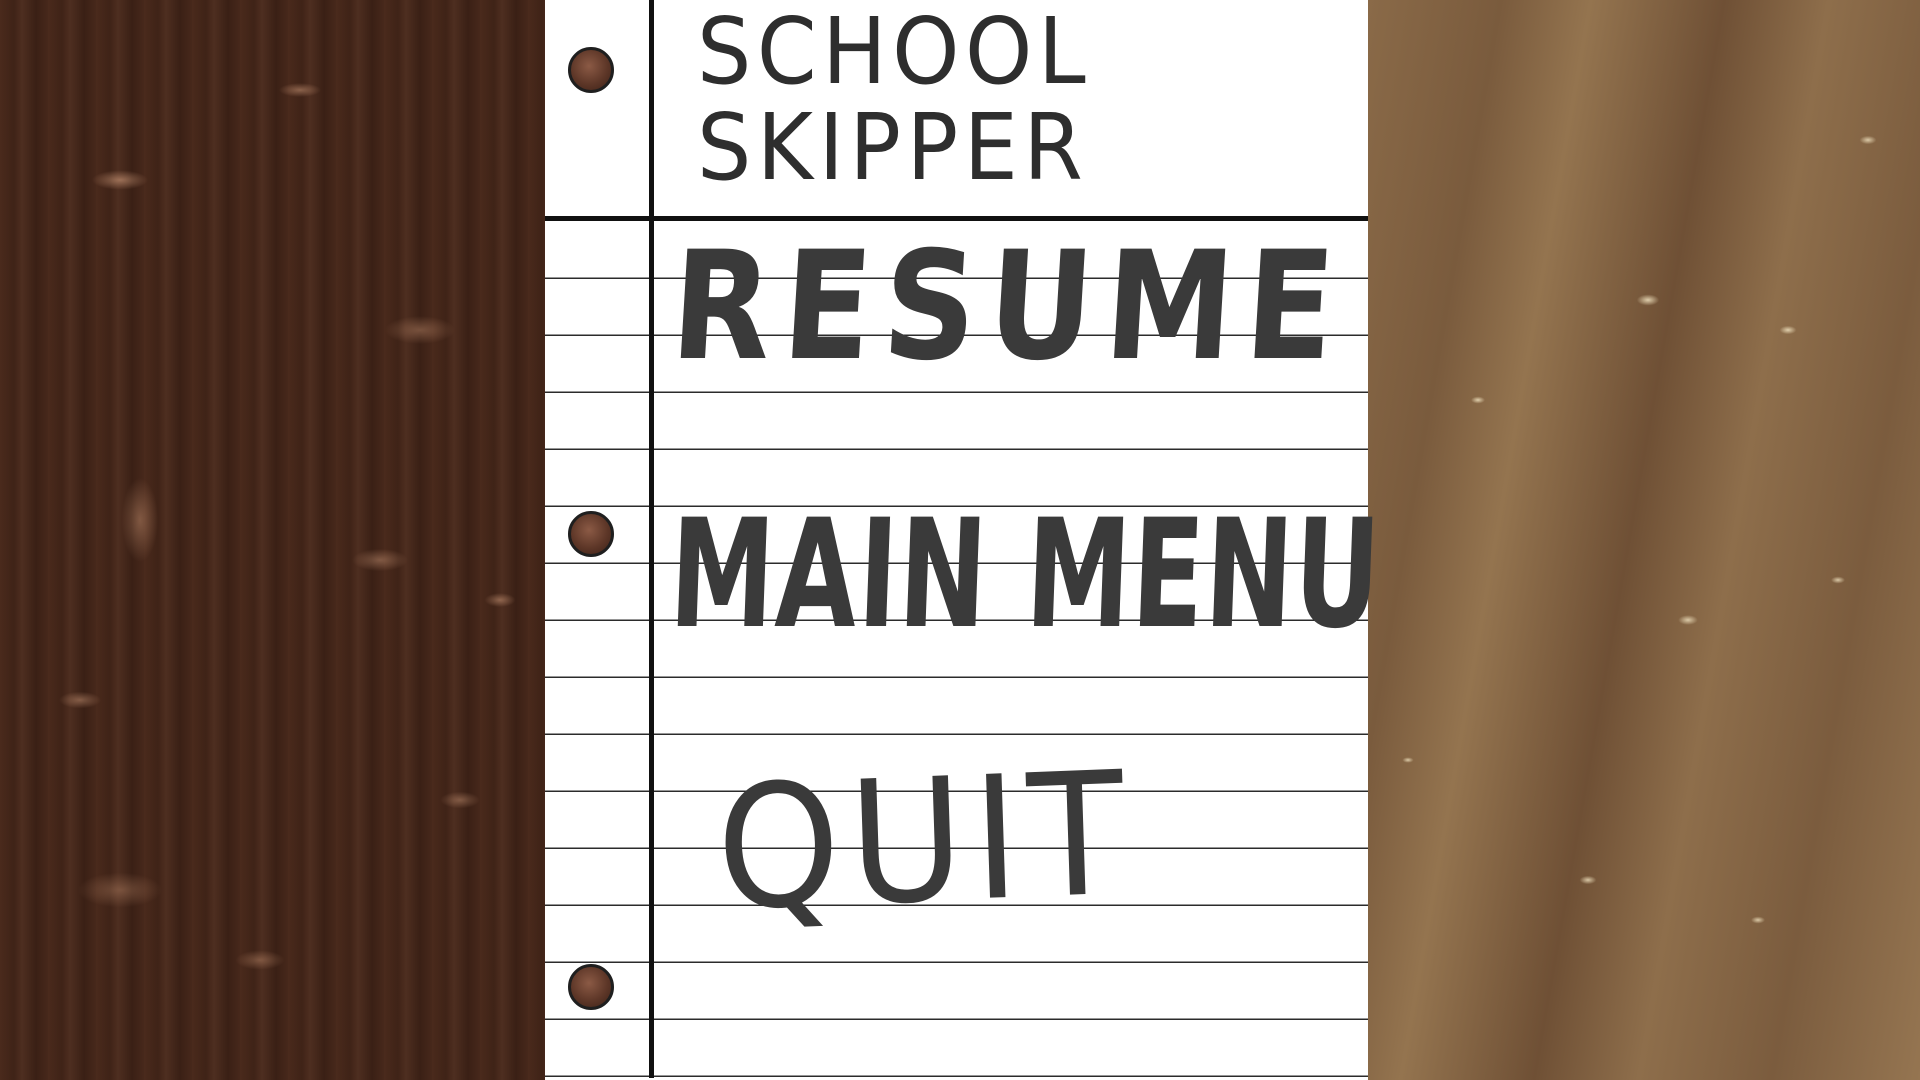 The image size is (1920, 1080). Describe the element at coordinates (1009, 307) in the screenshot. I see `resume-button: RESUME` at that location.